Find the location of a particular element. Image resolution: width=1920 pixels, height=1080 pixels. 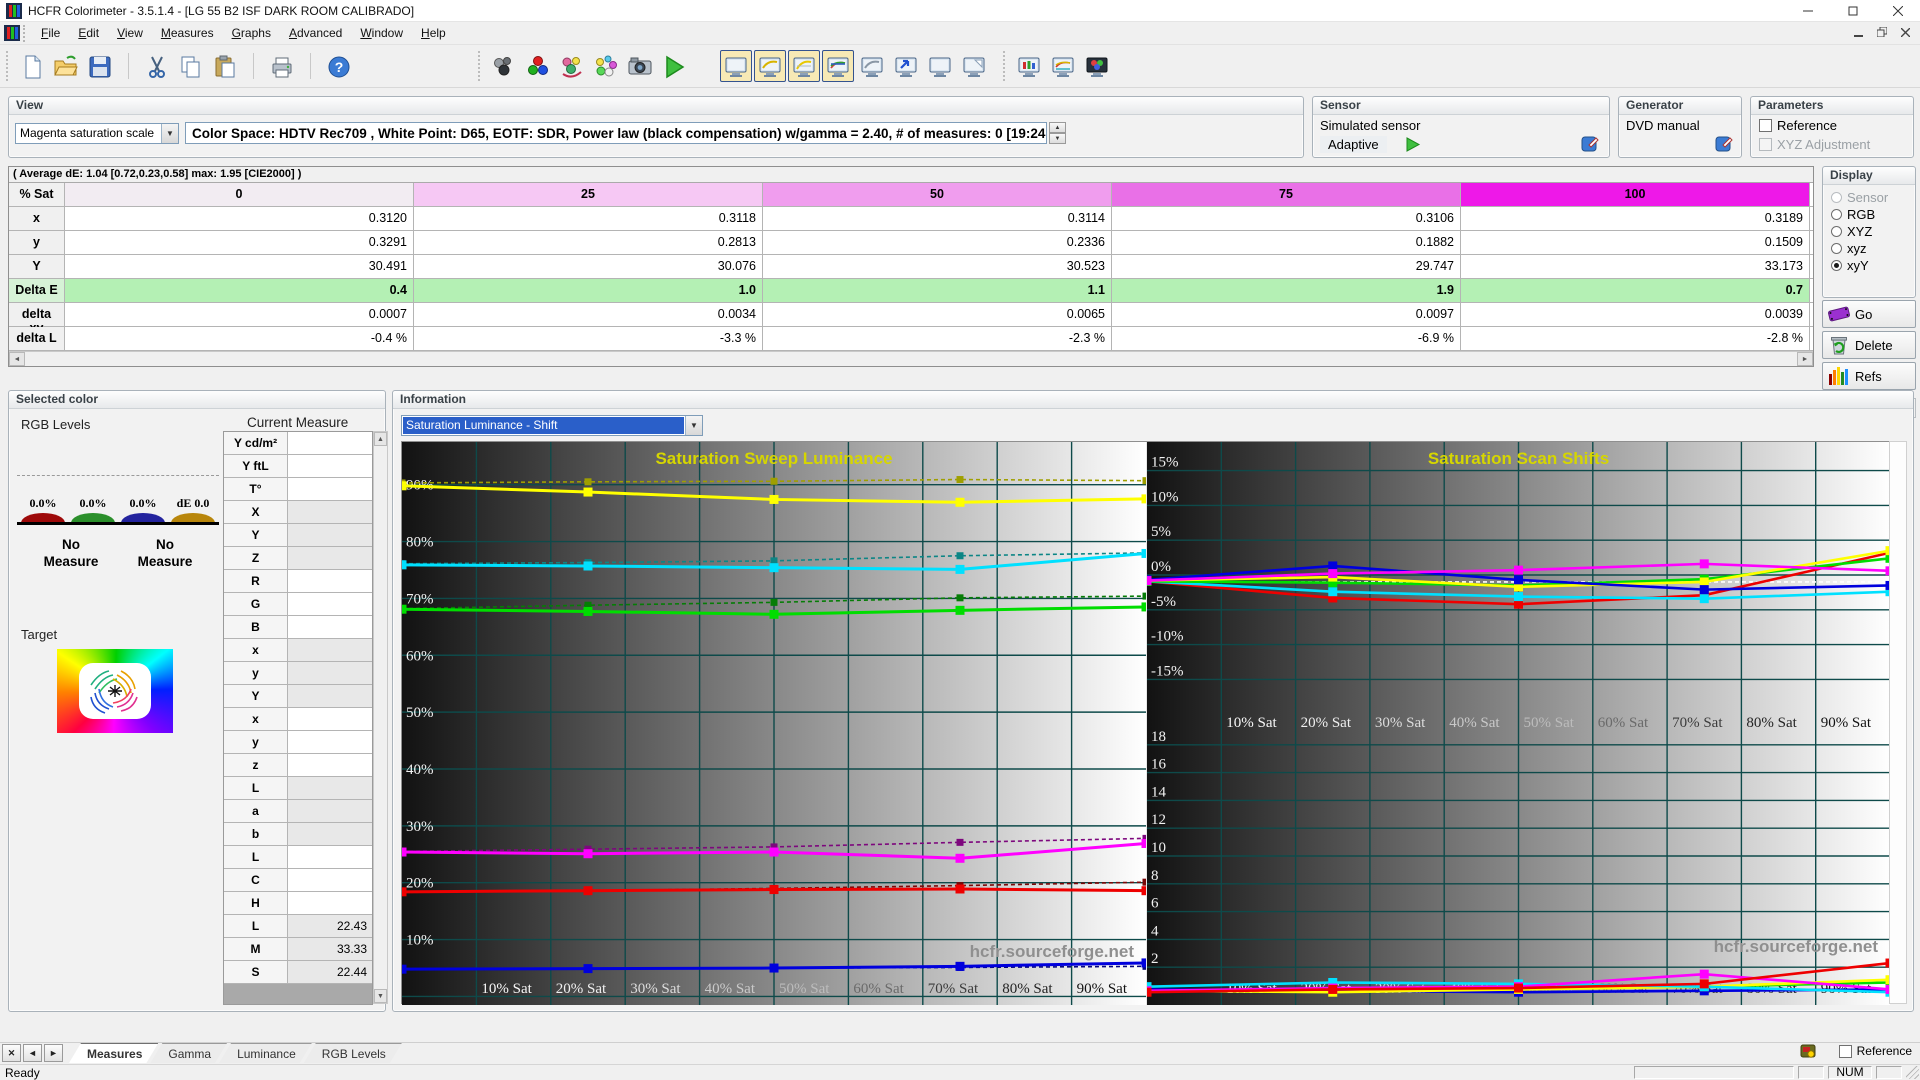

reference-status-checkbox: Reference is located at coordinates (1875, 1051).